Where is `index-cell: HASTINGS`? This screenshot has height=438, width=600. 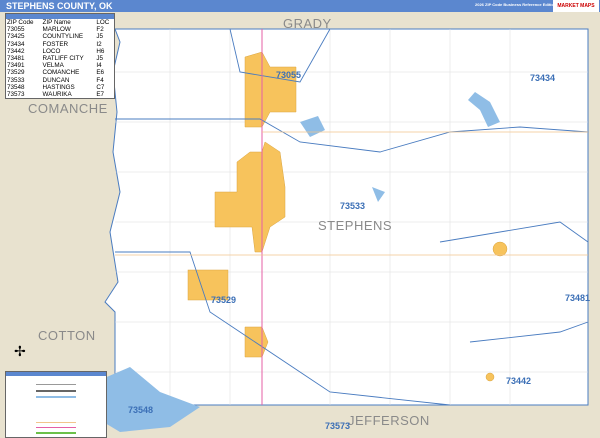 index-cell: HASTINGS is located at coordinates (58, 87).